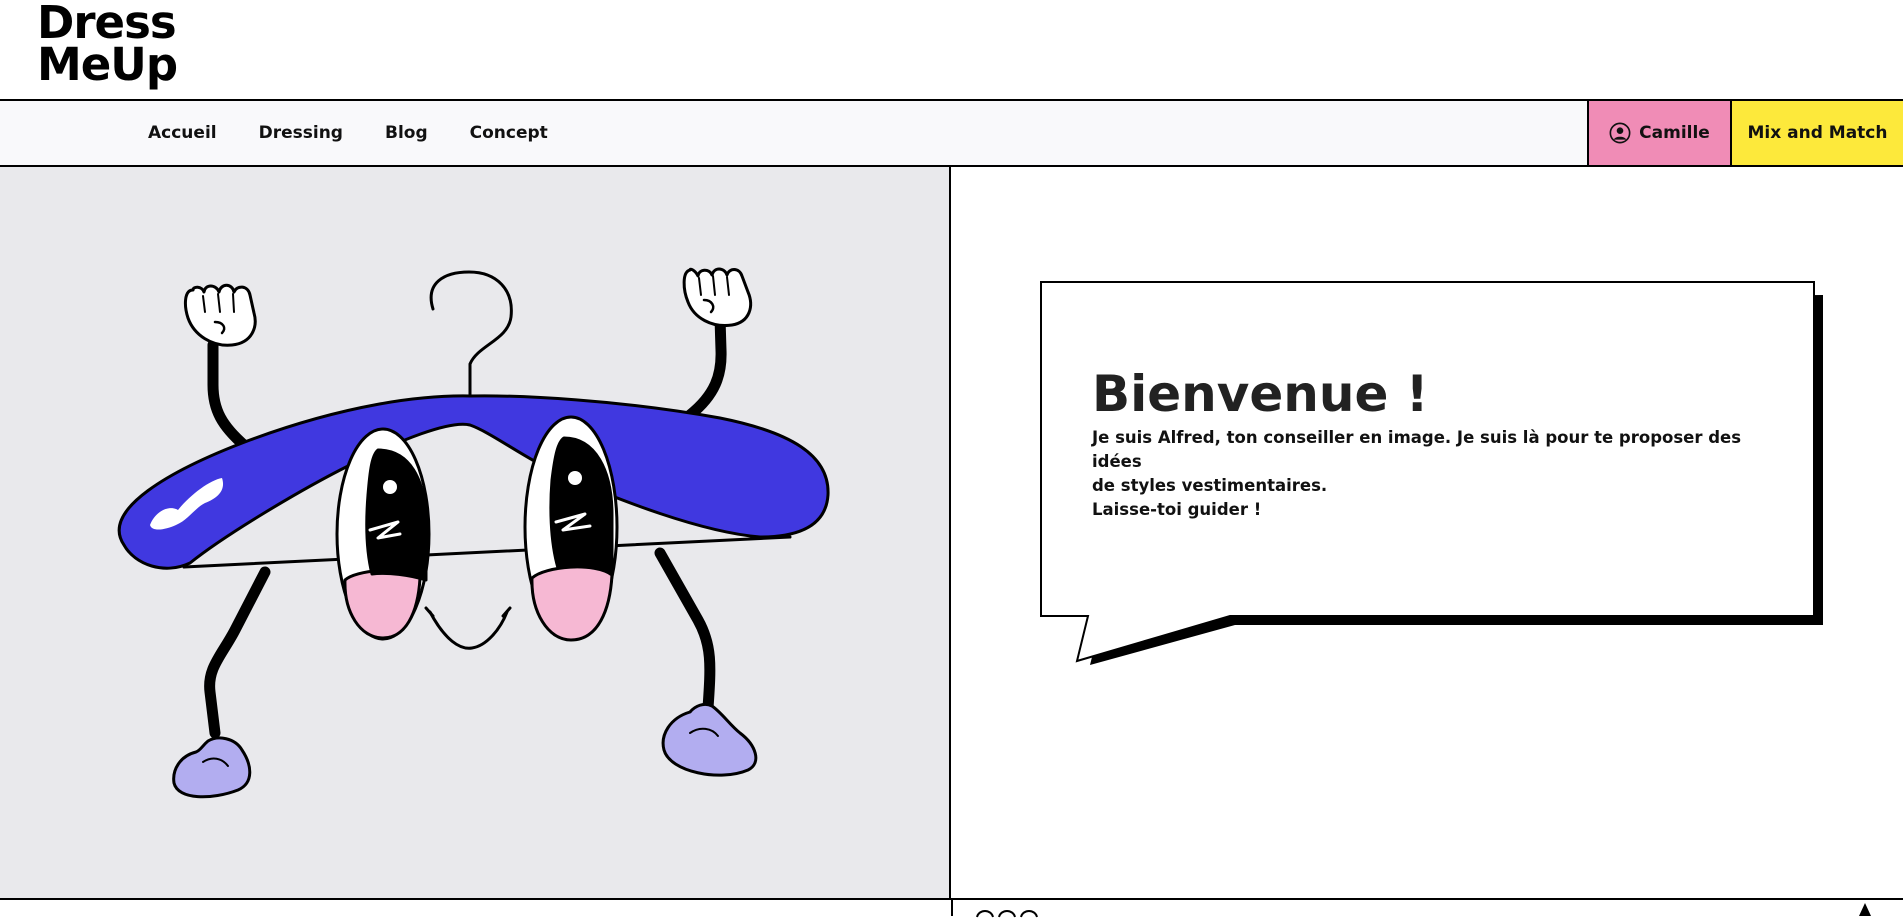  What do you see at coordinates (212, 767) in the screenshot?
I see `left-shoe` at bounding box center [212, 767].